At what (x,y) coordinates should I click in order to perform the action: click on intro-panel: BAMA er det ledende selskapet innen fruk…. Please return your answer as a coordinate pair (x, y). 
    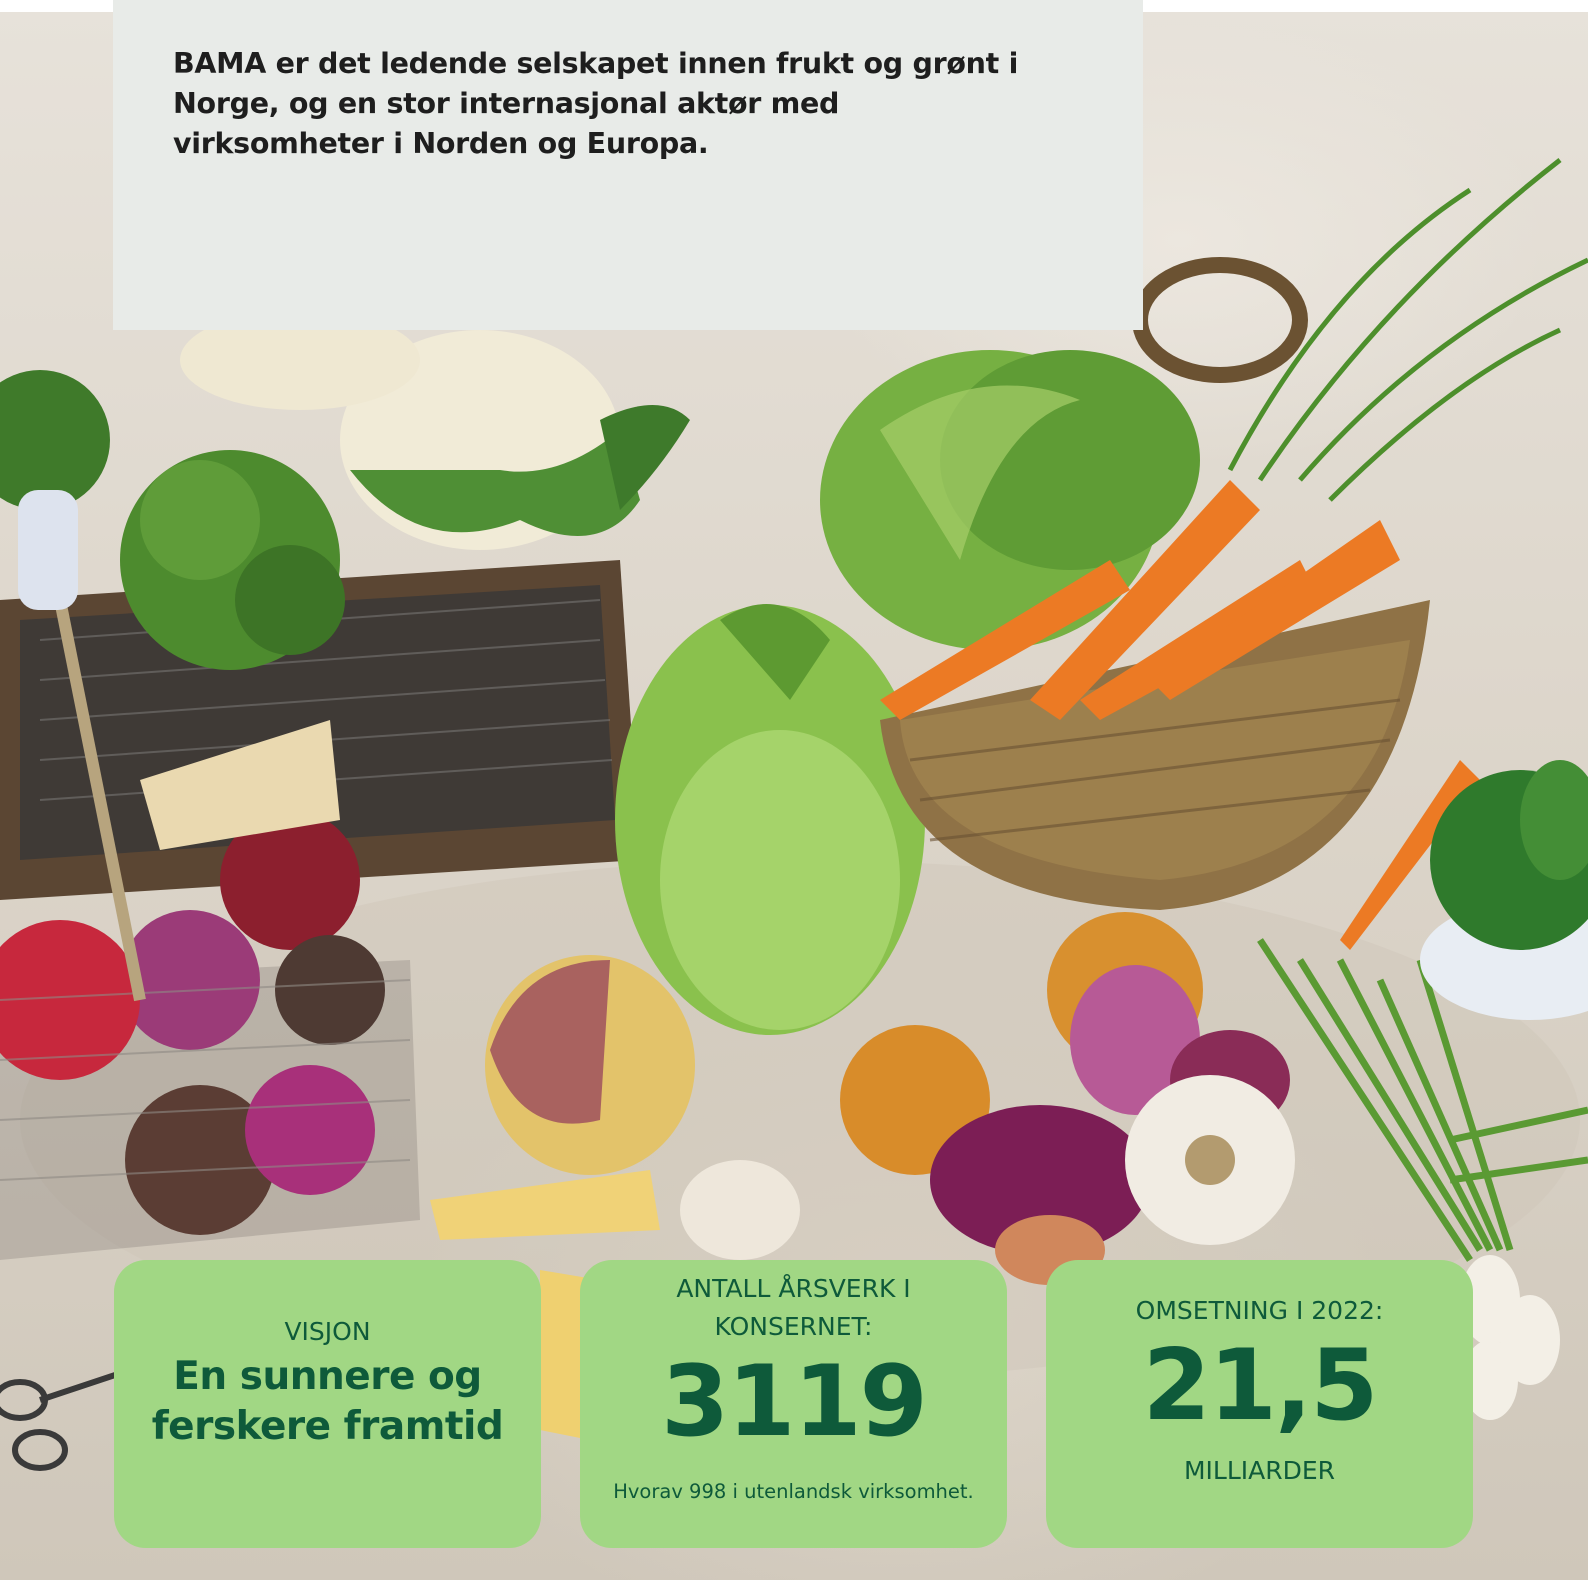
    Looking at the image, I should click on (628, 165).